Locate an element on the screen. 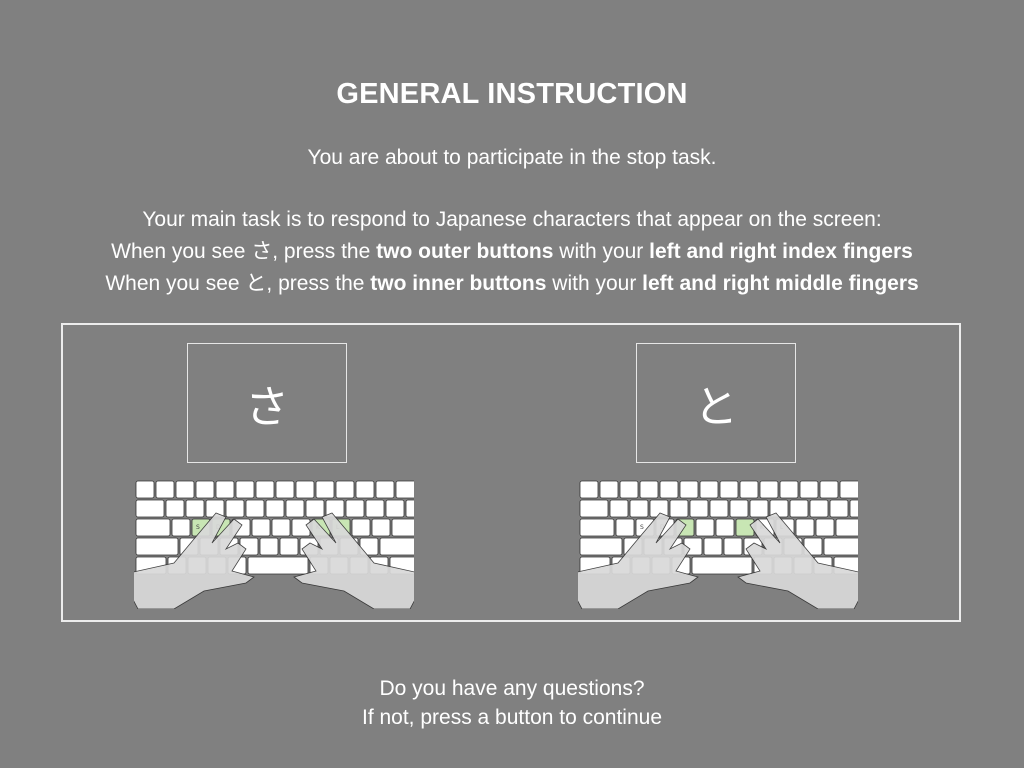 This screenshot has width=1024, height=768. continue-prompt: If not, press a button to continue is located at coordinates (512, 717).